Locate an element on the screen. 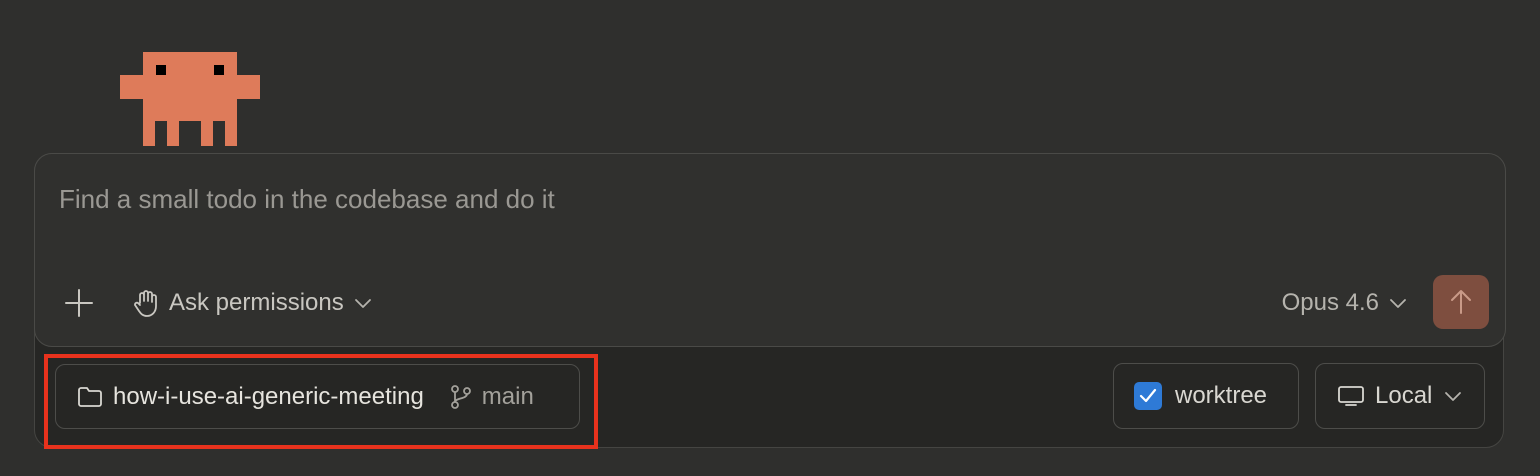 The height and width of the screenshot is (476, 1540). checkmark-icon is located at coordinates (1148, 395).